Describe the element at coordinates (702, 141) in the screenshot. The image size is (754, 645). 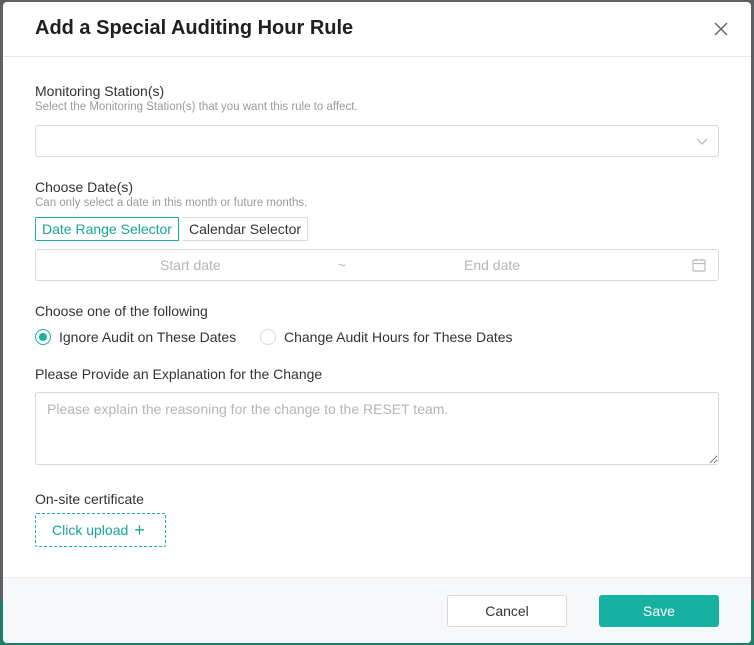
I see `chevron-down-icon` at that location.